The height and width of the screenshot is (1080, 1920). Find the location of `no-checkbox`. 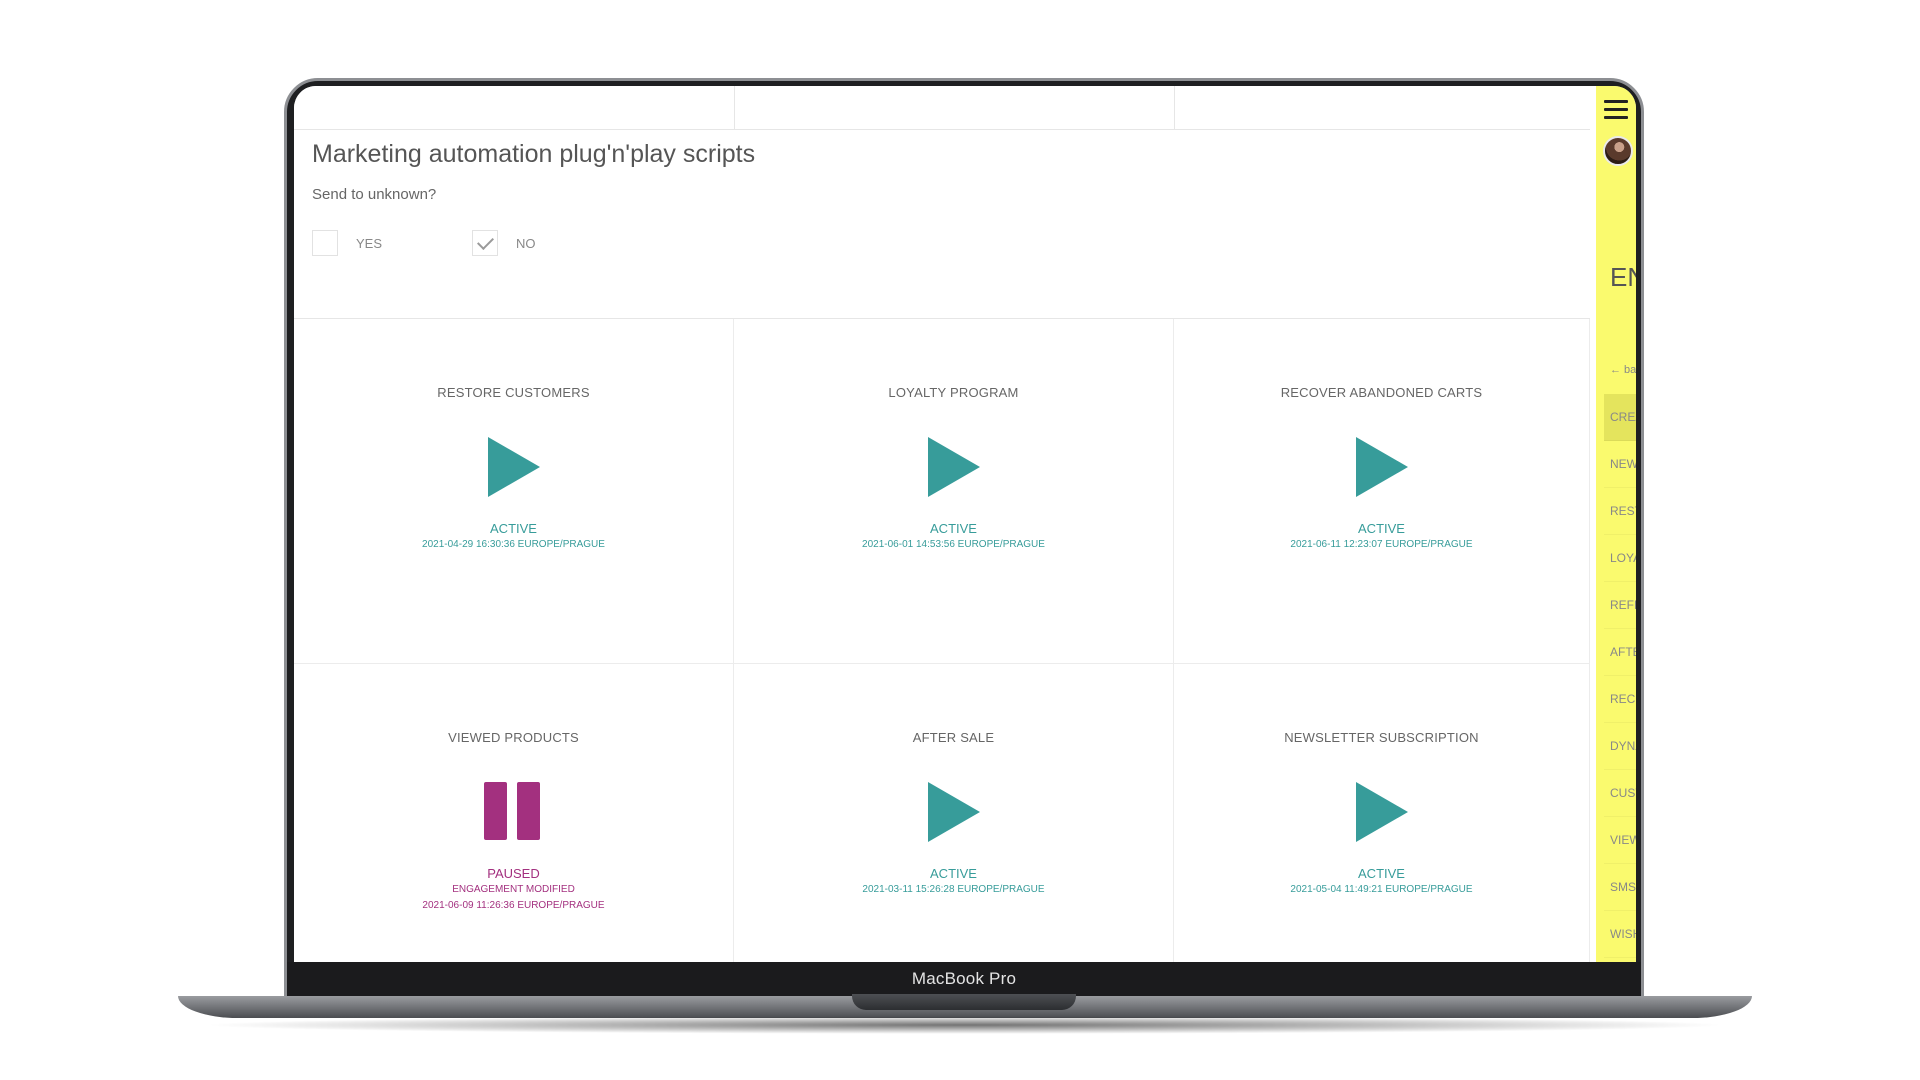

no-checkbox is located at coordinates (485, 243).